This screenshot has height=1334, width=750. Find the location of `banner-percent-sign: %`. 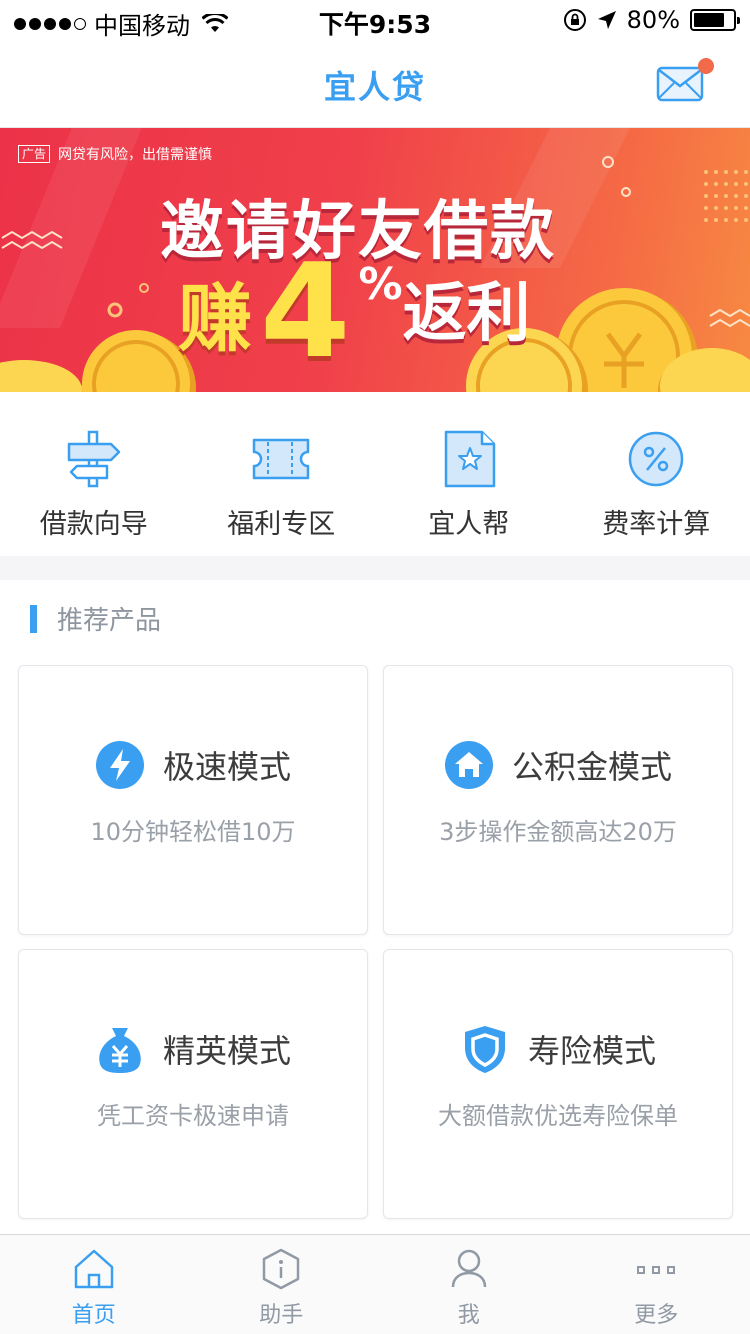

banner-percent-sign: % is located at coordinates (380, 284).